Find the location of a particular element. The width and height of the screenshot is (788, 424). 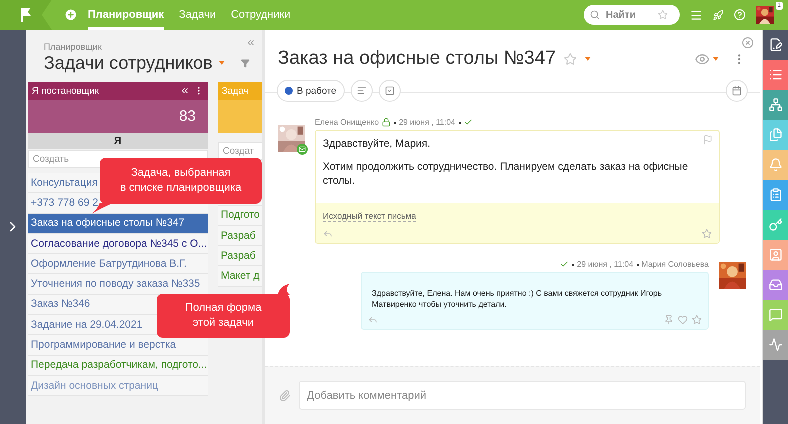

breadcrumb: Планировщик is located at coordinates (73, 47).